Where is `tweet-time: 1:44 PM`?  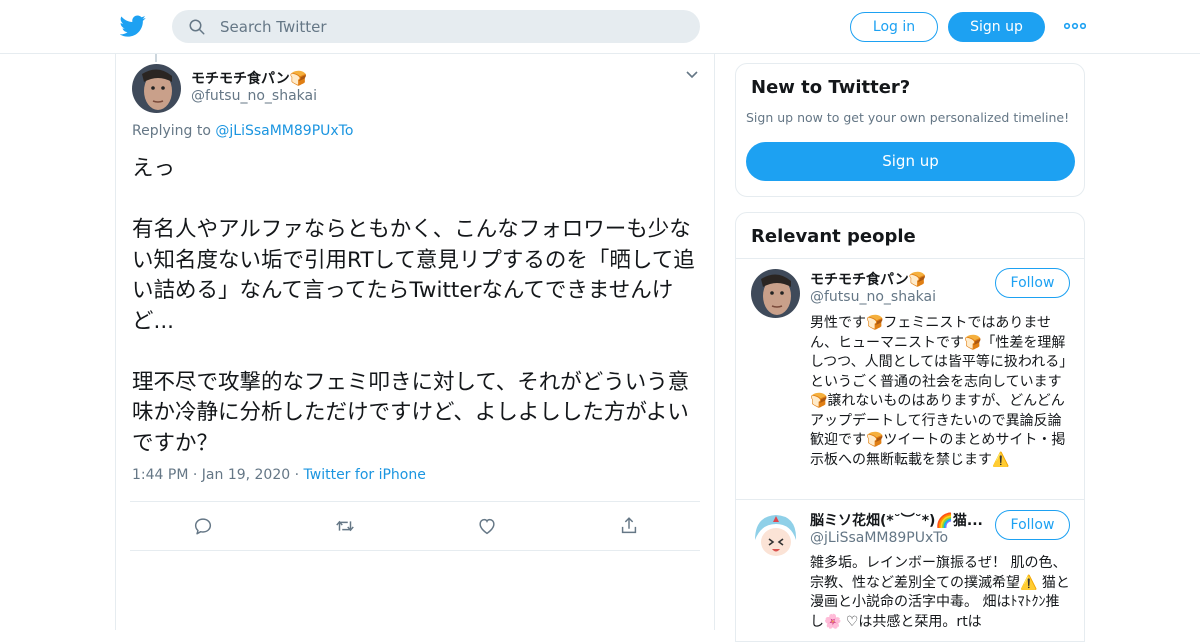 tweet-time: 1:44 PM is located at coordinates (160, 475).